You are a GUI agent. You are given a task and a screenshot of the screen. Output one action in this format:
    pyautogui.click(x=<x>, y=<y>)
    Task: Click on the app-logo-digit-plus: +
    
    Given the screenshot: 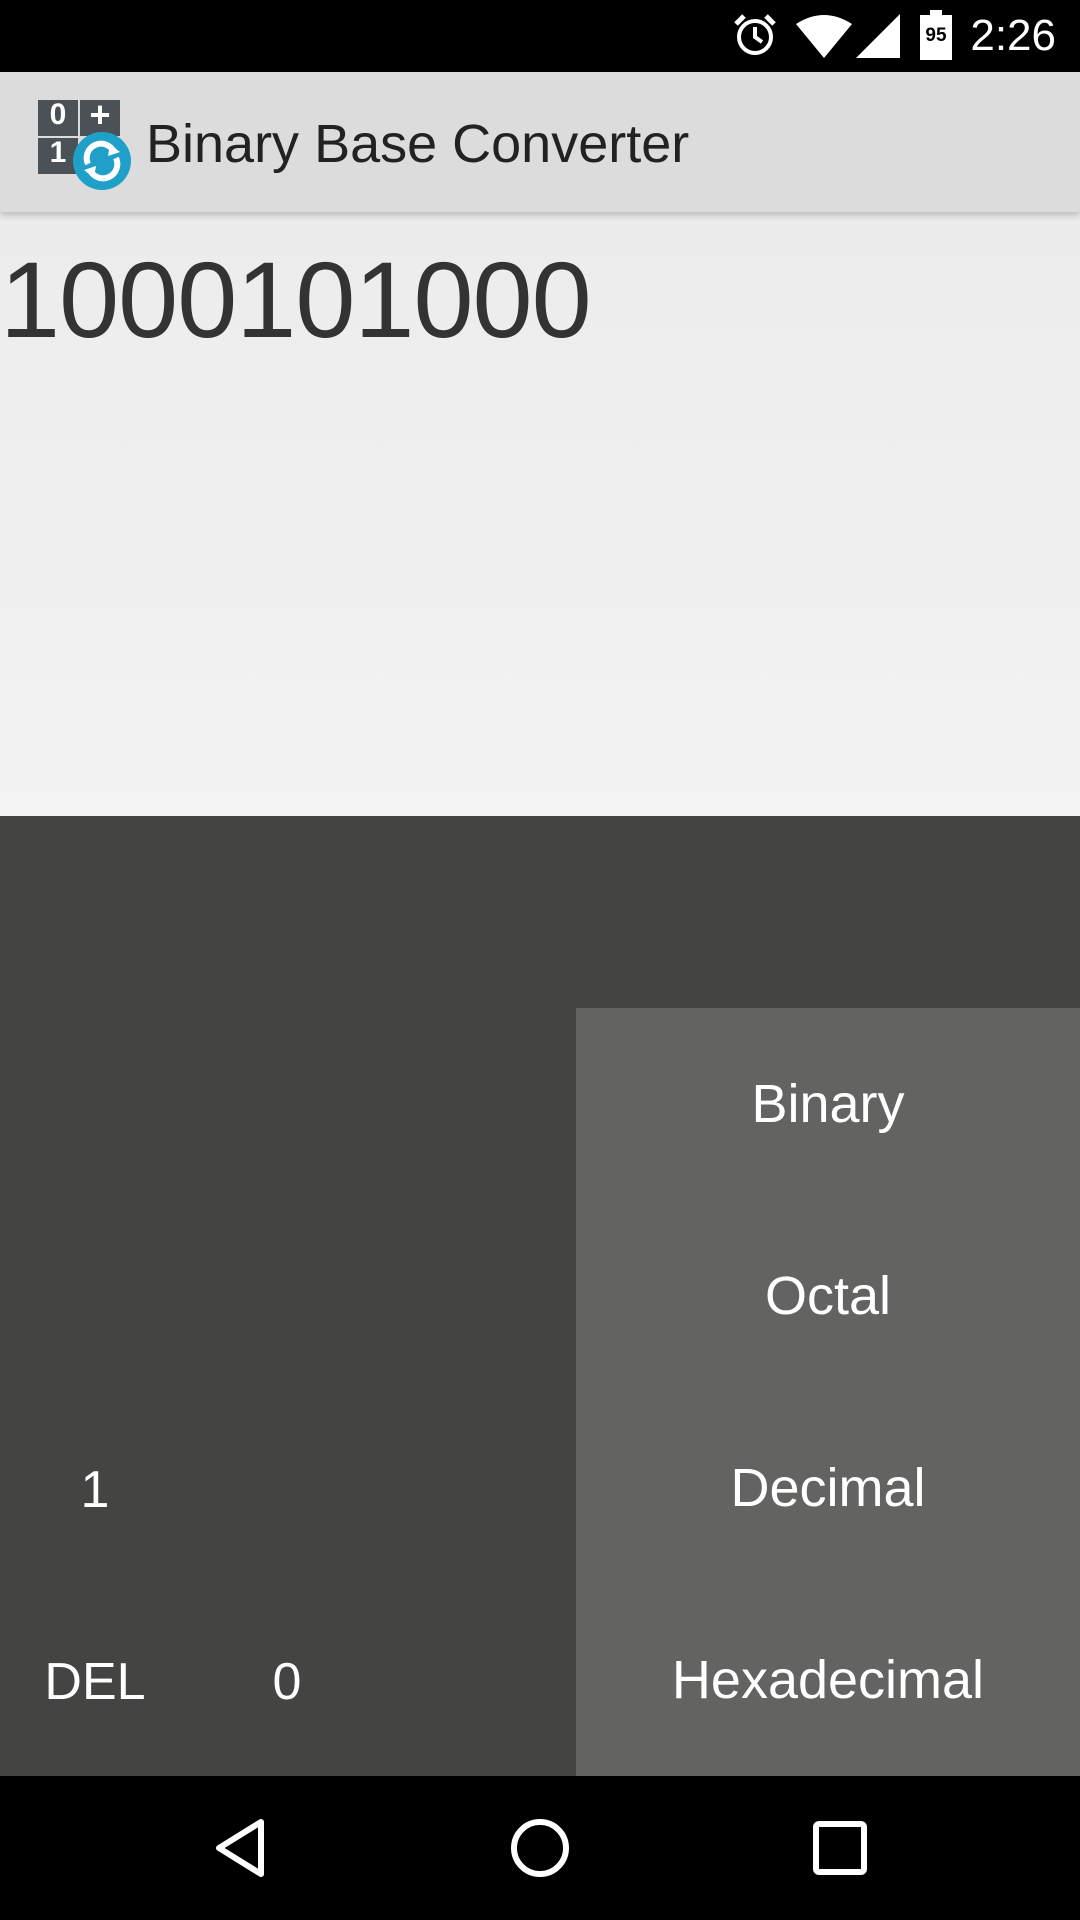 What is the action you would take?
    pyautogui.click(x=100, y=114)
    